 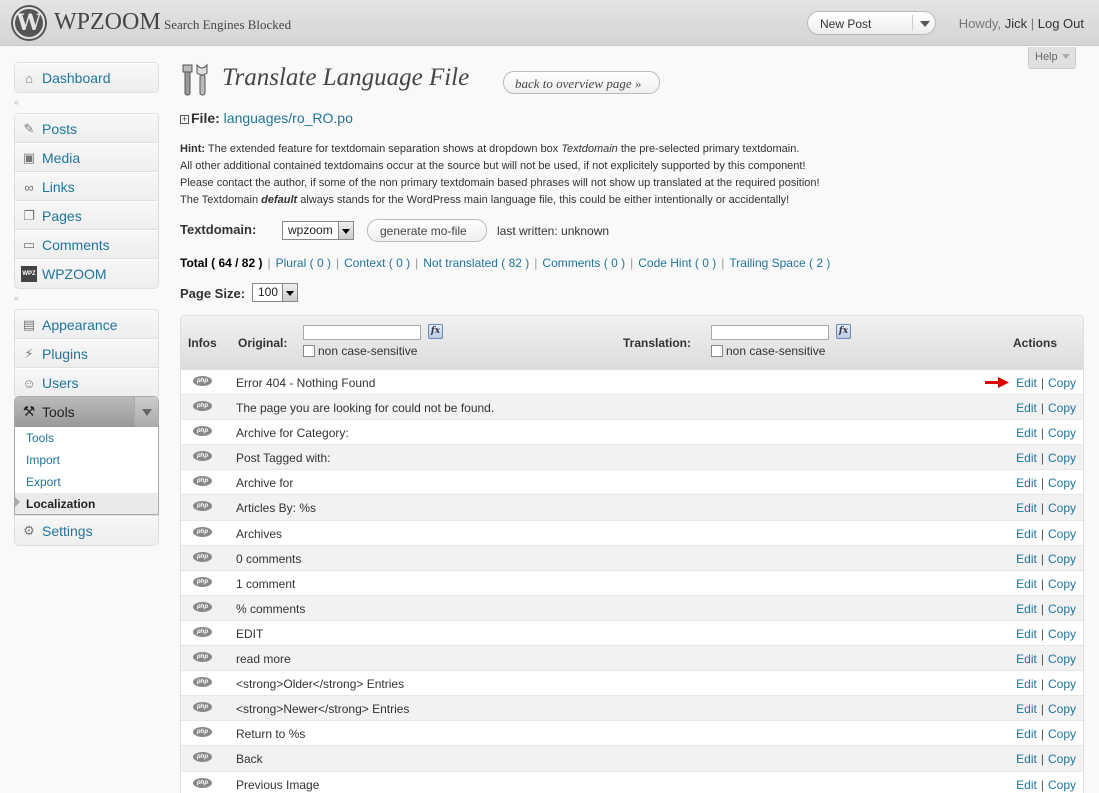 What do you see at coordinates (86, 324) in the screenshot?
I see `sidebar-item-appearance: ▤ Appearance` at bounding box center [86, 324].